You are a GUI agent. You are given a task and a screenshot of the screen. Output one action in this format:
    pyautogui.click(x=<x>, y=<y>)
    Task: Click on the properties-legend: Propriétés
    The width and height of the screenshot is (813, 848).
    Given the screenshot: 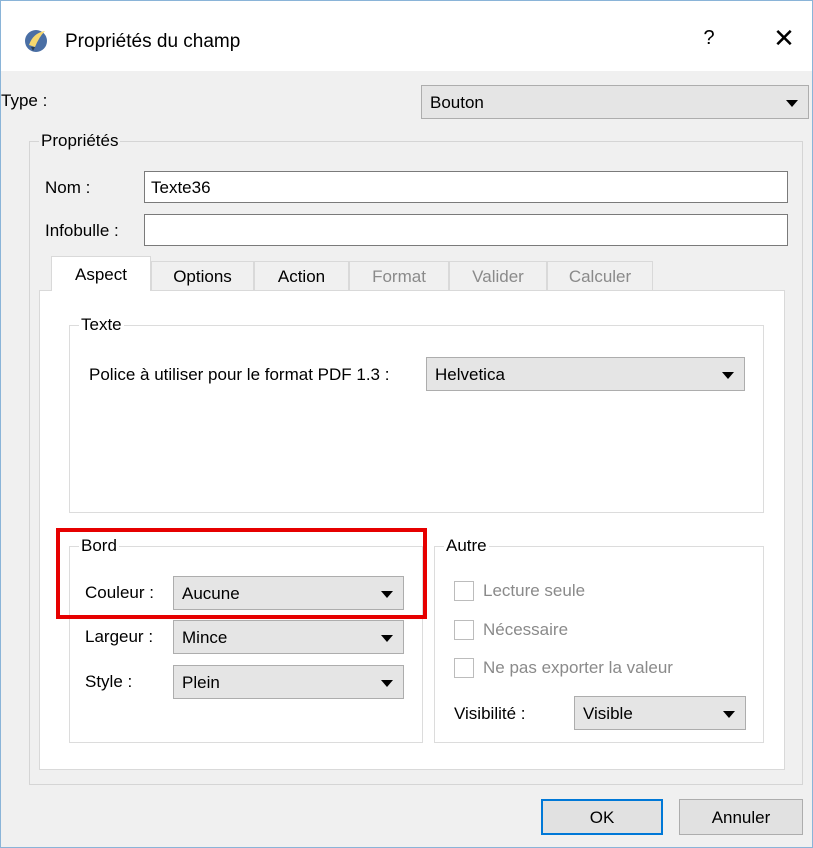 What is the action you would take?
    pyautogui.click(x=80, y=141)
    